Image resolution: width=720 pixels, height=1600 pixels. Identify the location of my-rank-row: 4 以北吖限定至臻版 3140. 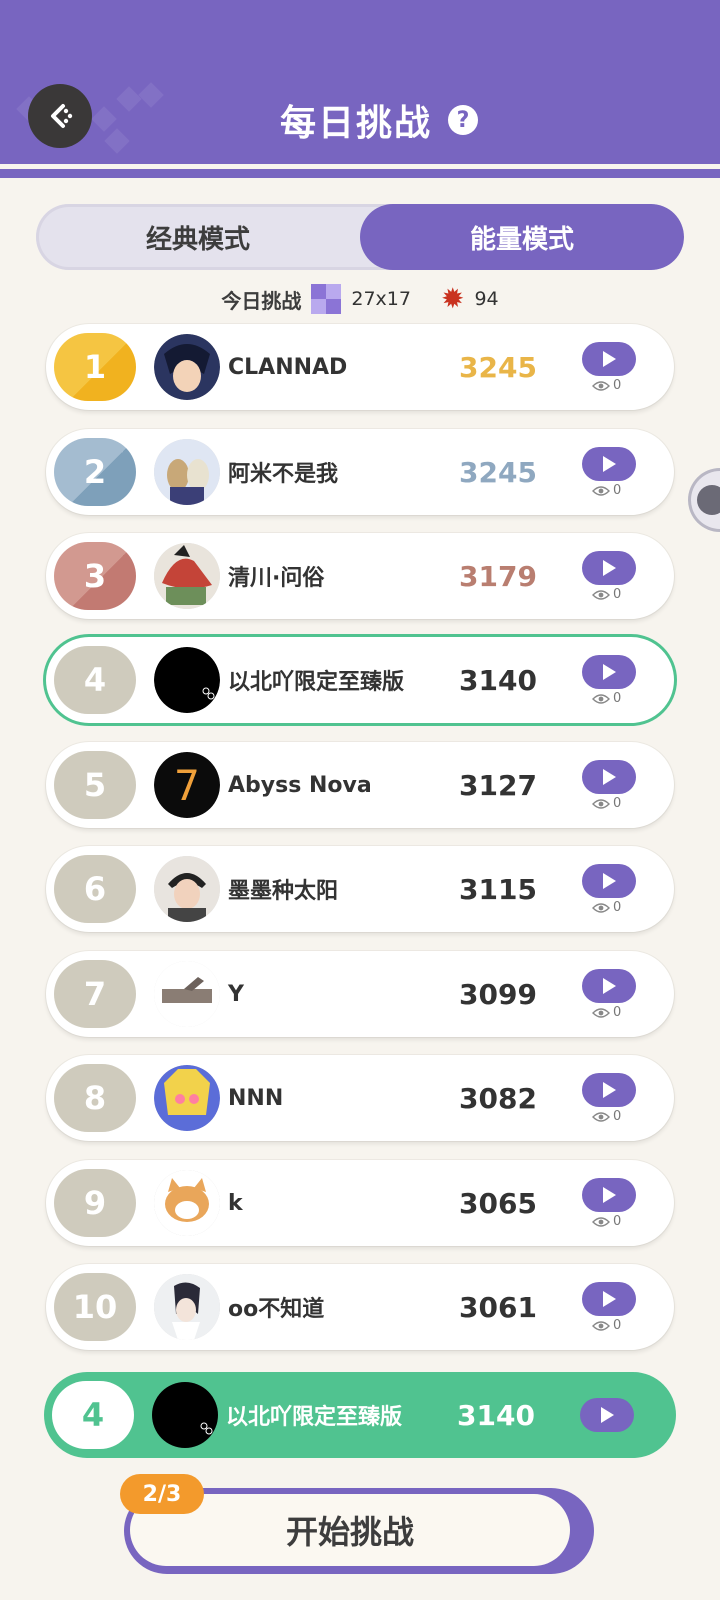
(360, 1415).